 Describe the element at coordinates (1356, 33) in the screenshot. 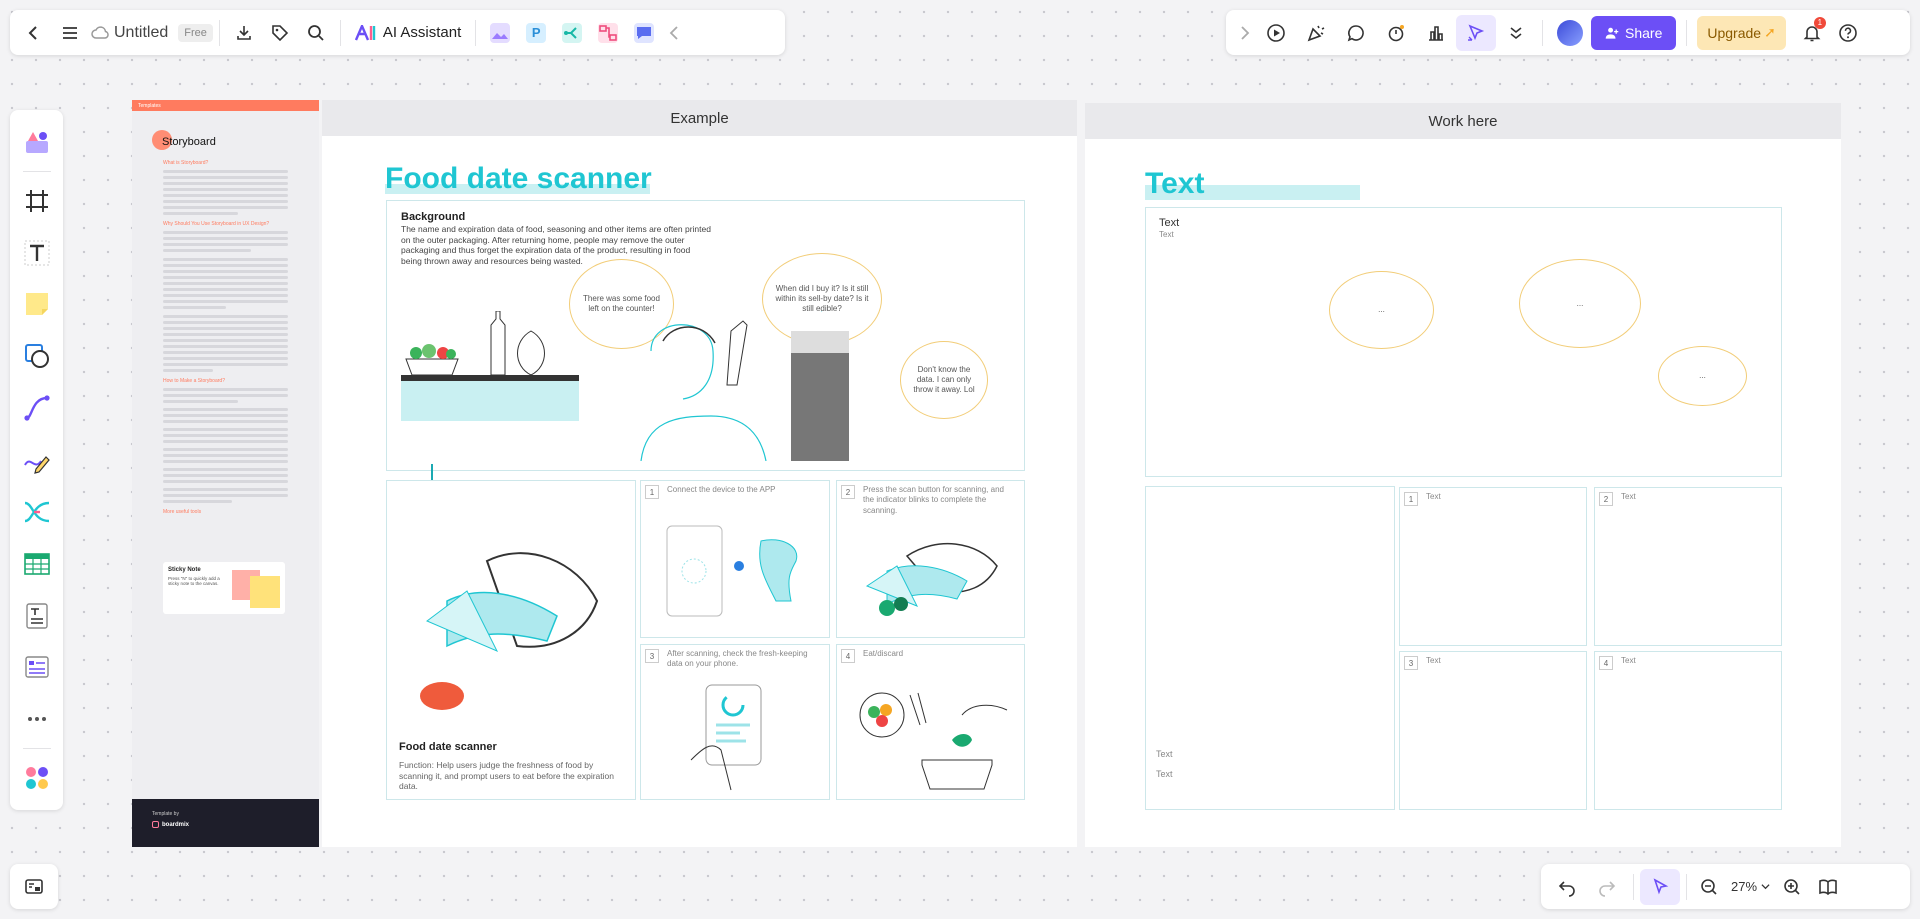

I see `comment-icon` at that location.